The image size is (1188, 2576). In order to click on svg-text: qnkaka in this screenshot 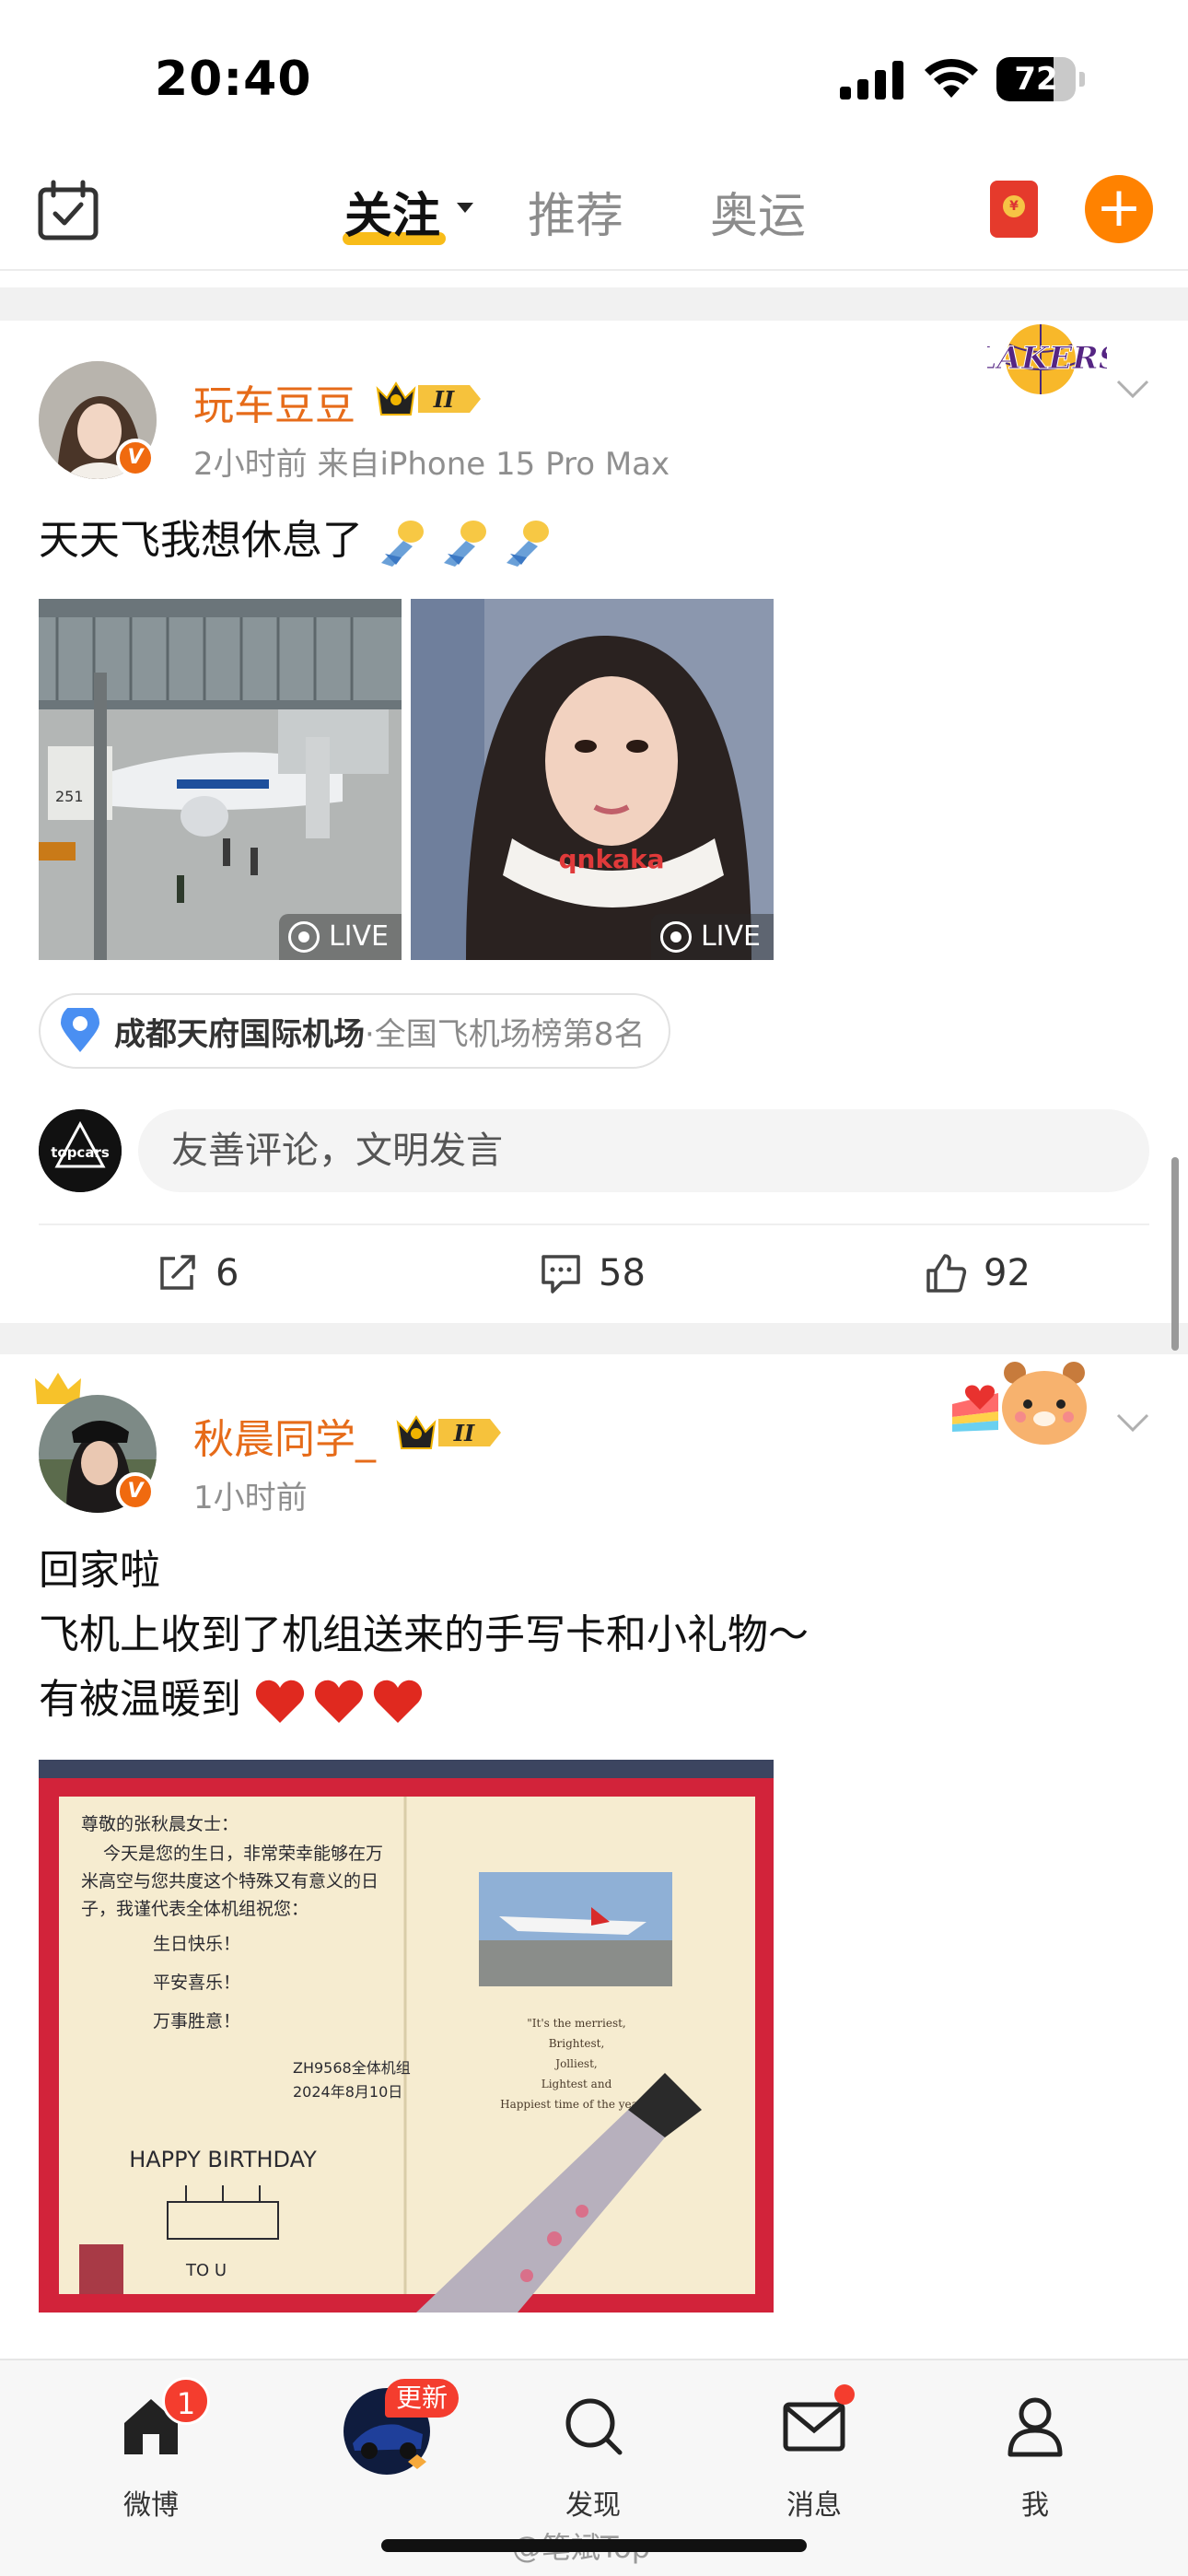, I will do `click(611, 859)`.